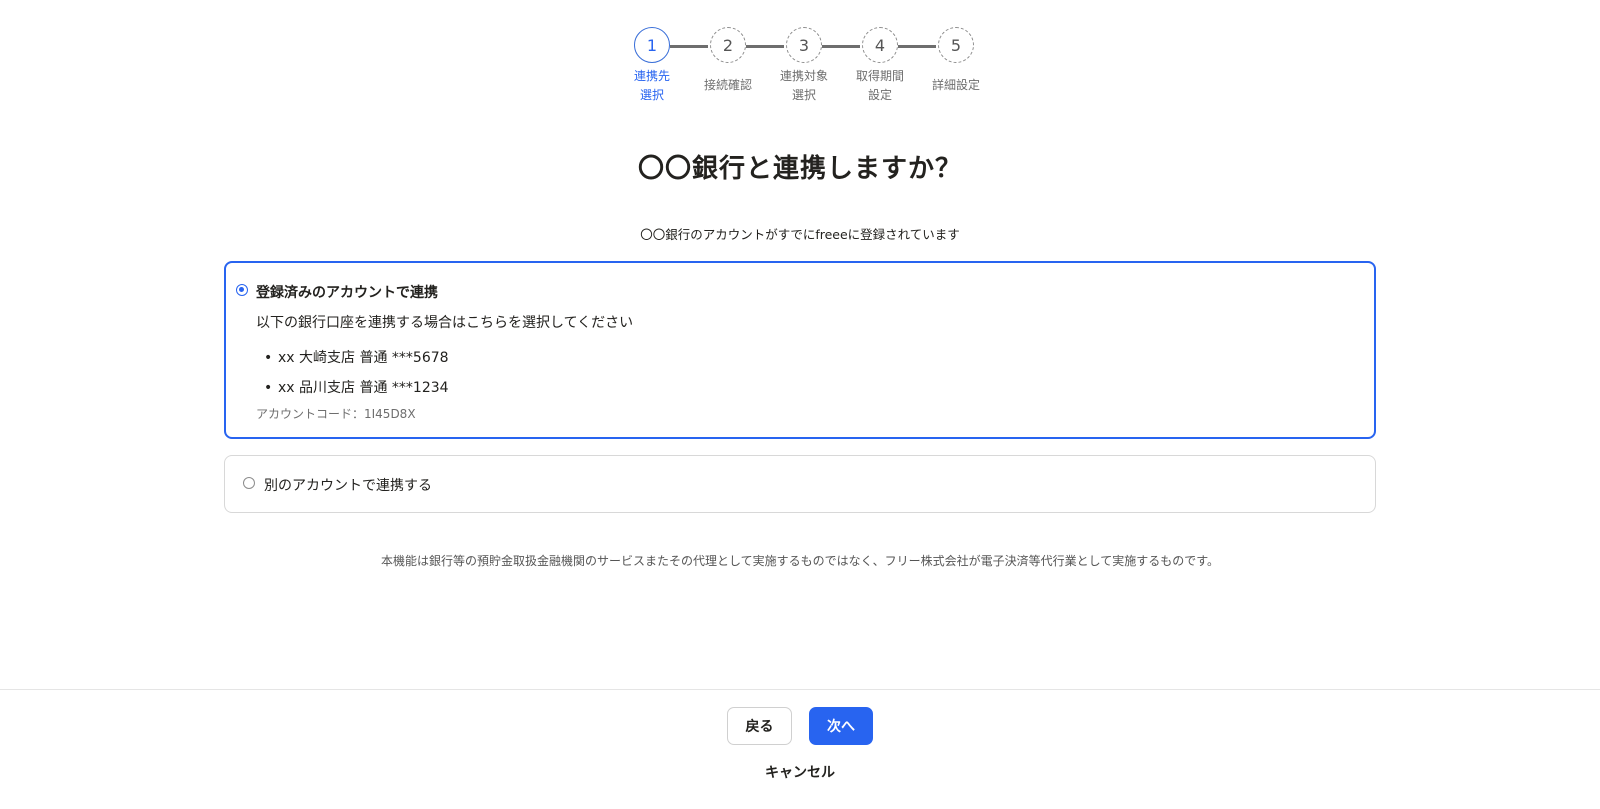 The height and width of the screenshot is (809, 1600). What do you see at coordinates (956, 45) in the screenshot?
I see `step-number: 5` at bounding box center [956, 45].